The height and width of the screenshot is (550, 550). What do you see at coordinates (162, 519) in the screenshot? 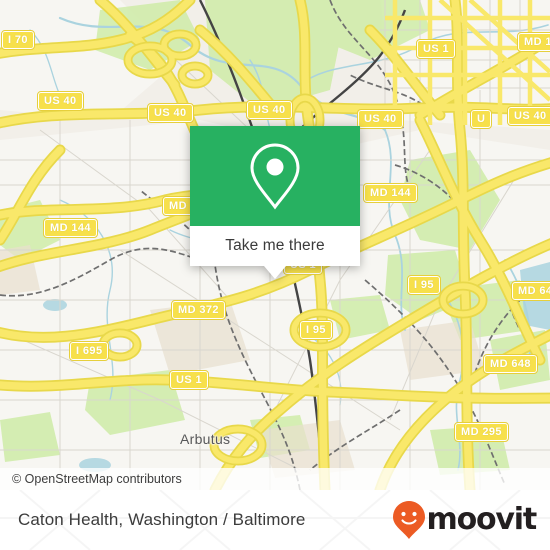
I see `page-title: Caton Health, Washington / Baltimore` at bounding box center [162, 519].